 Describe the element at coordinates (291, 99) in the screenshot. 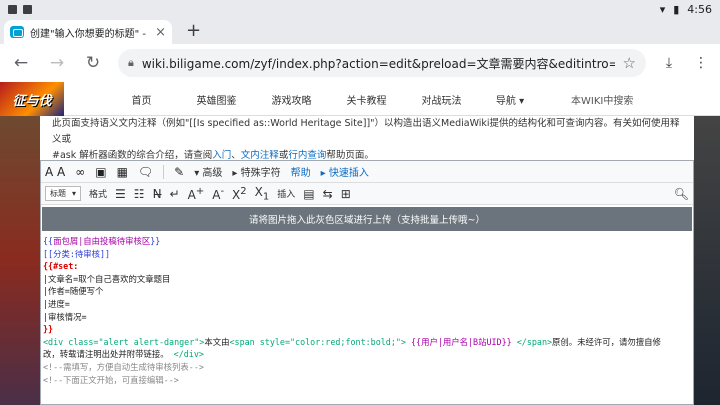

I see `nav-item-guides: 游戏攻略` at that location.